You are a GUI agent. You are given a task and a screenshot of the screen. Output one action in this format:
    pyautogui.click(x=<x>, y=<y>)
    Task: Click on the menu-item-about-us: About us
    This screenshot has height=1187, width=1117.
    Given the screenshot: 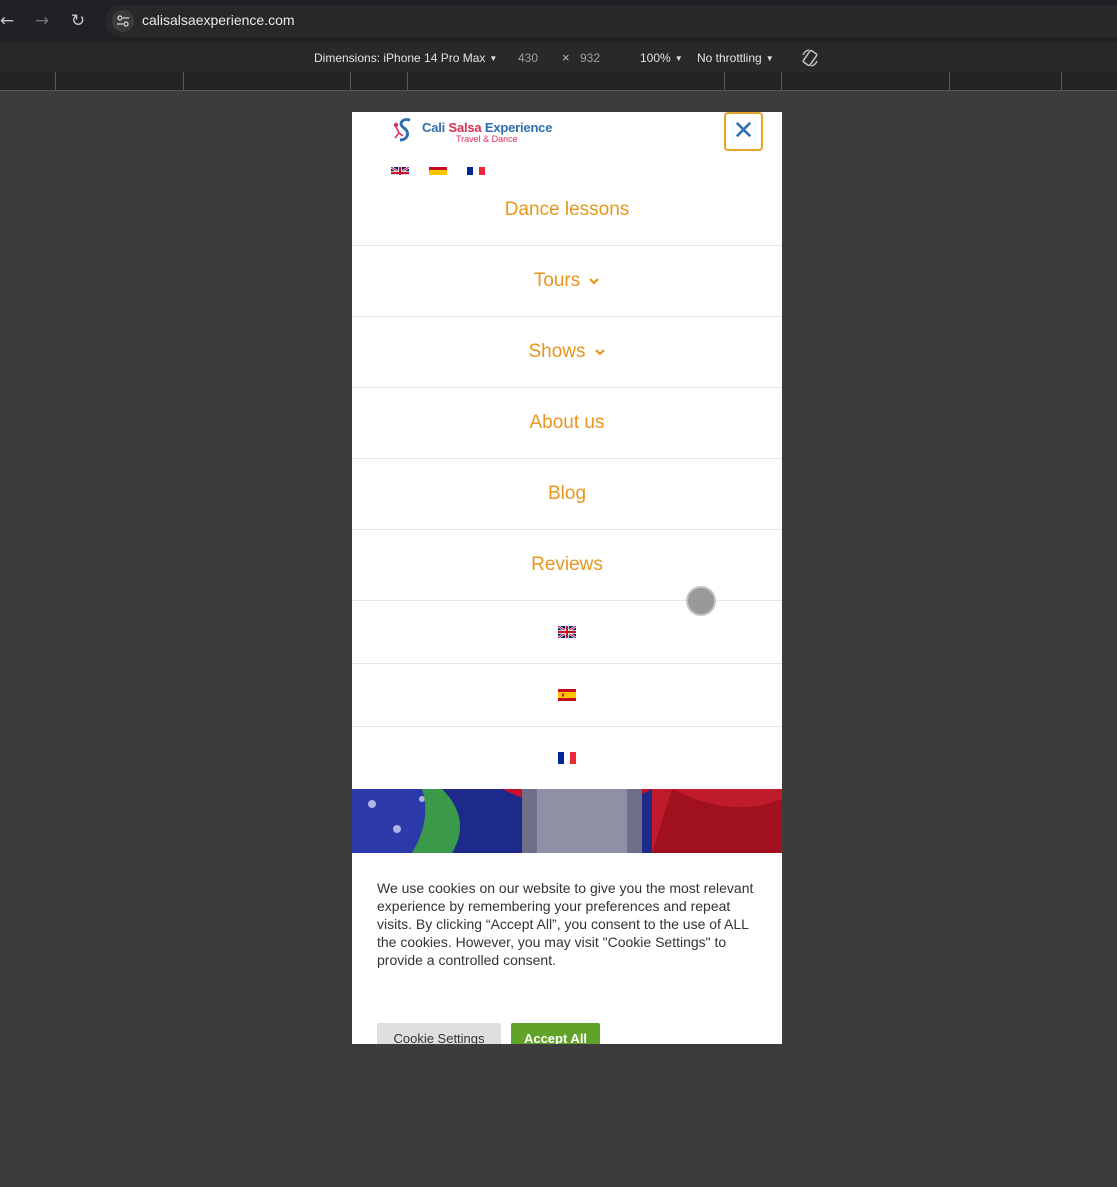 What is the action you would take?
    pyautogui.click(x=567, y=423)
    